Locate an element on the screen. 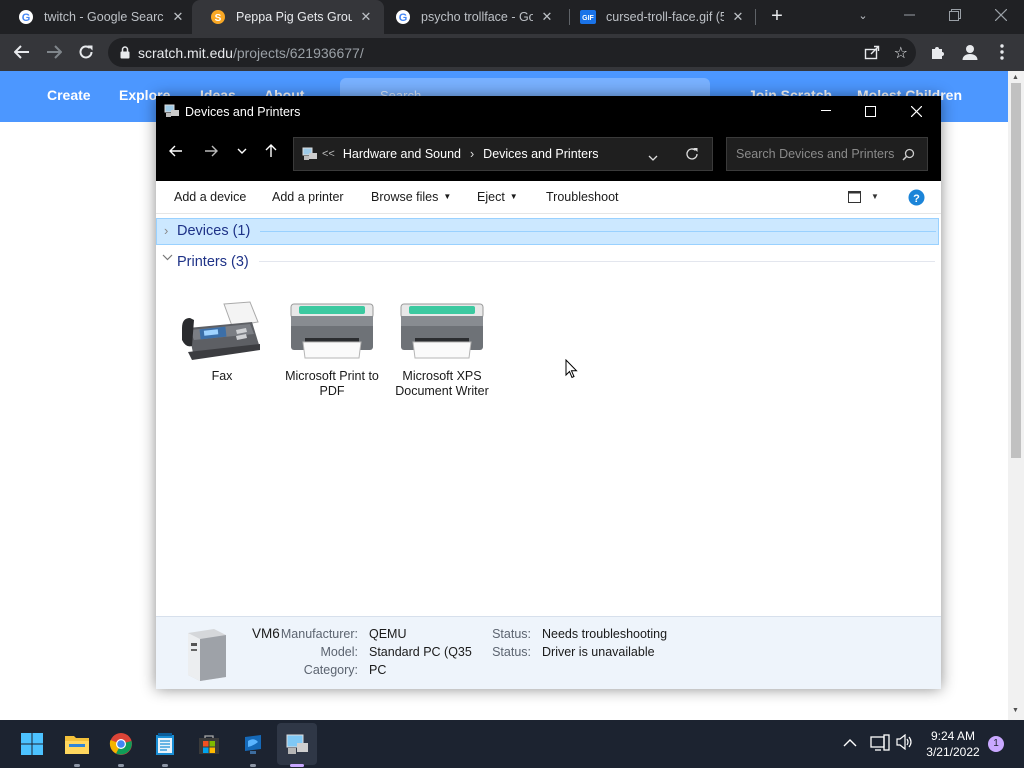 This screenshot has height=768, width=1024. tab-twitch-search: G twitch - Google Search ✕ is located at coordinates (98, 17).